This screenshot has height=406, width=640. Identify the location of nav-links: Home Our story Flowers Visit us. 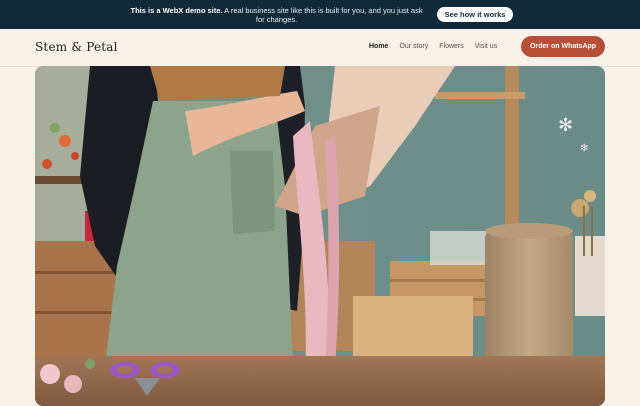
(433, 46).